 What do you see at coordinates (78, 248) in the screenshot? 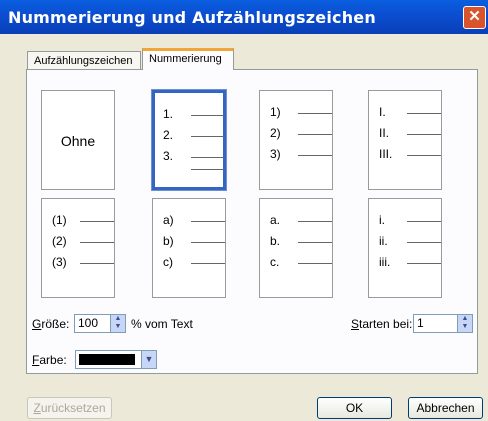
I see `numbering-option-arabic-parens: (1) (2) (3)` at bounding box center [78, 248].